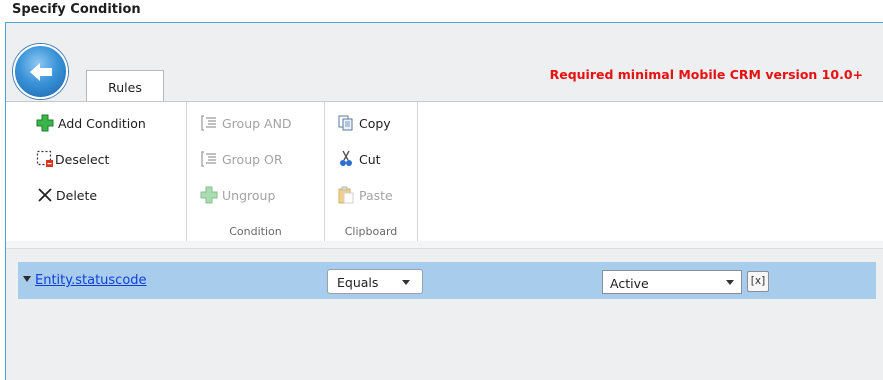 Image resolution: width=883 pixels, height=380 pixels. What do you see at coordinates (77, 195) in the screenshot?
I see `delete-label: Delete` at bounding box center [77, 195].